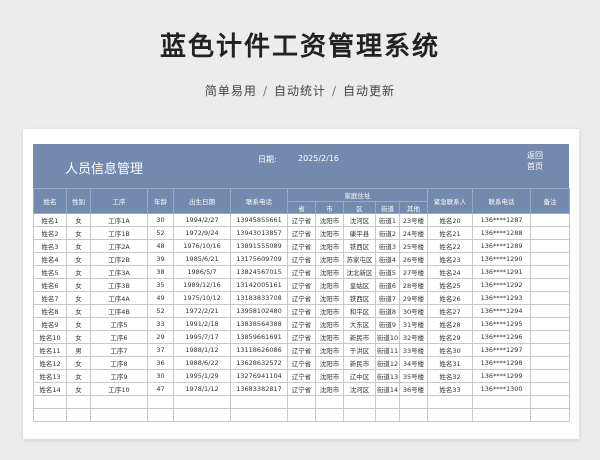 Image resolution: width=600 pixels, height=460 pixels. I want to click on cell-process: 工序7, so click(119, 350).